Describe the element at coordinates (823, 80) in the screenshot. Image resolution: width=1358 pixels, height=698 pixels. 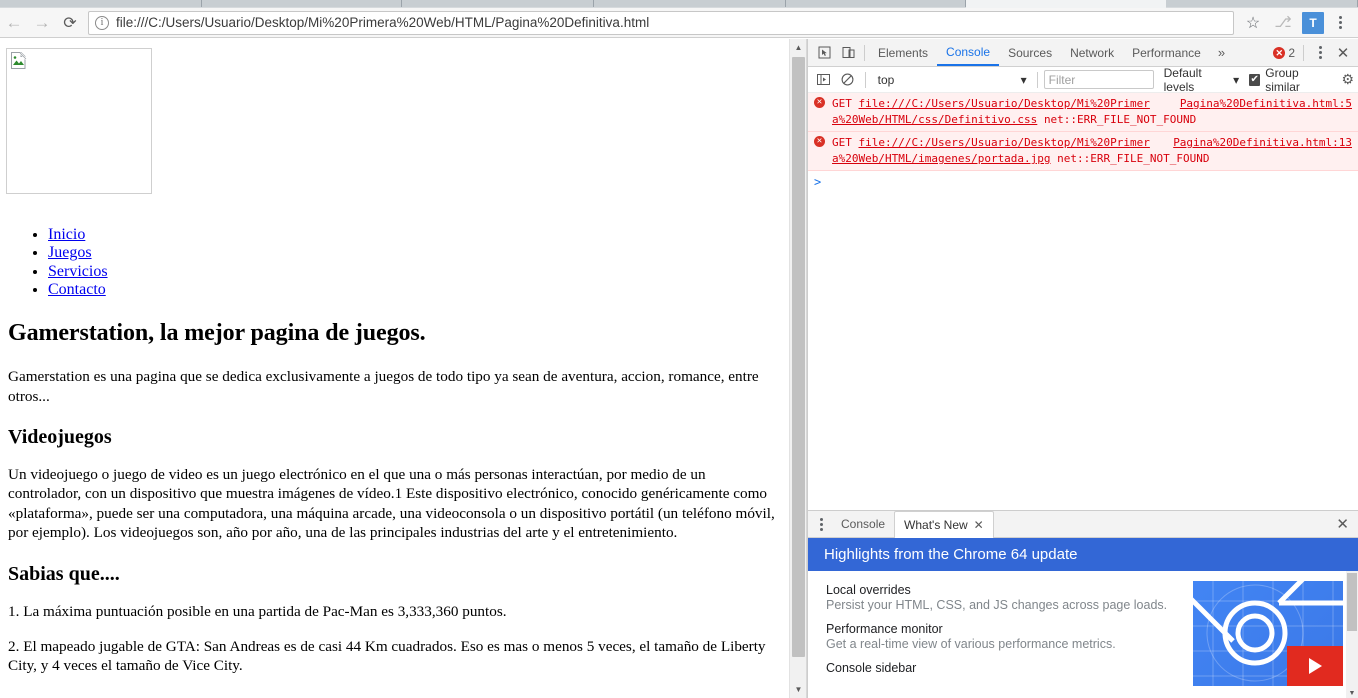
I see `console-sidebar-toggle-icon` at that location.